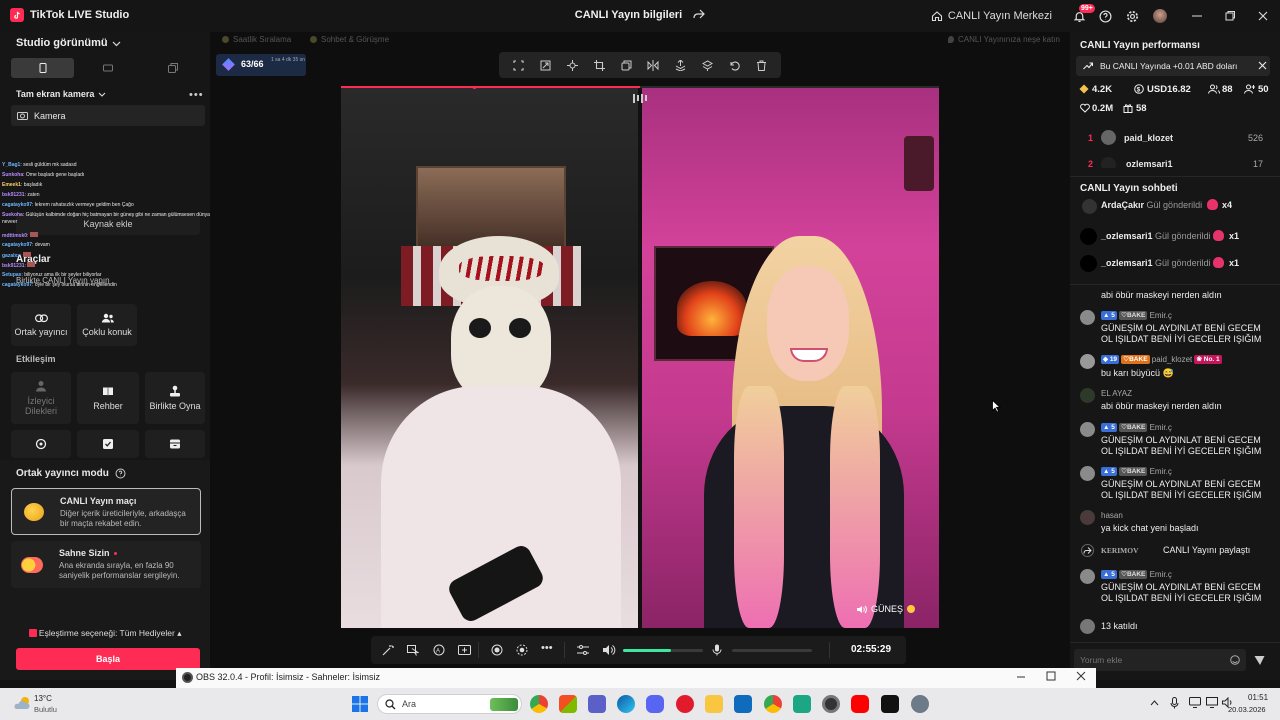 The image size is (1280, 720). What do you see at coordinates (628, 15) in the screenshot?
I see `stream-info-title: CANLI Yayın bilgileri` at bounding box center [628, 15].